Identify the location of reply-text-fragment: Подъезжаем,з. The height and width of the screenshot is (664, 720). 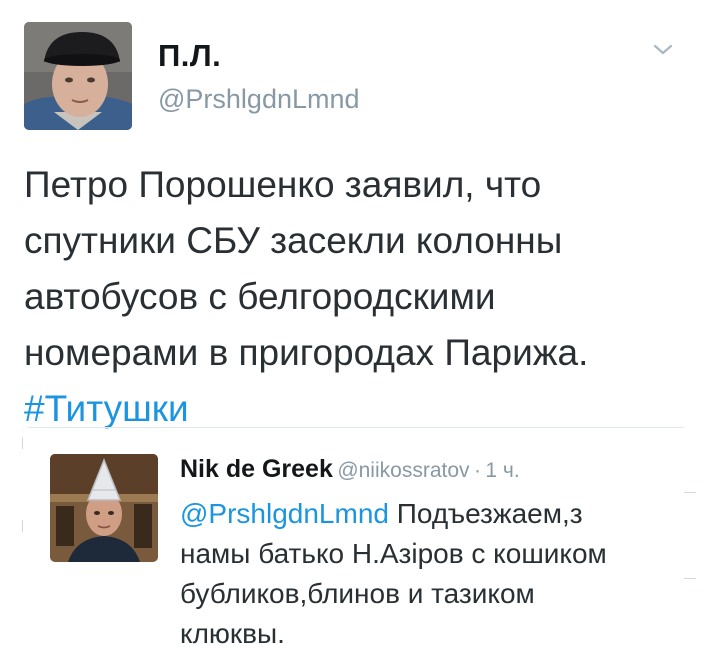
(485, 513).